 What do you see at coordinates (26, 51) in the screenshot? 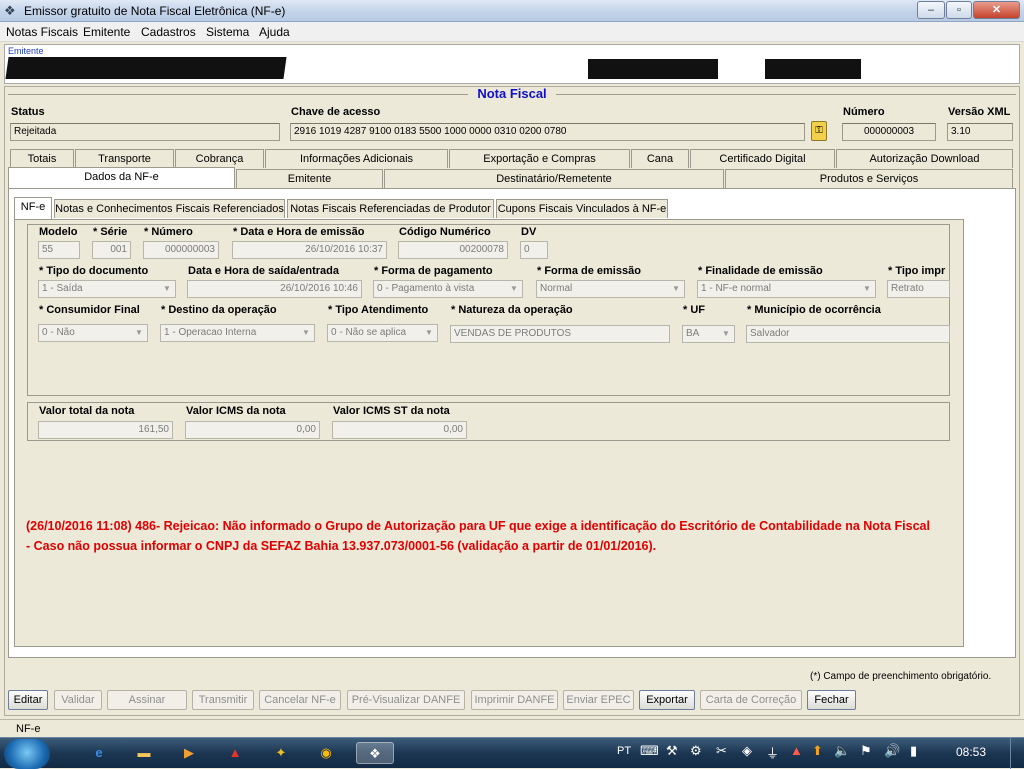
I see `emitente-label: Emitente` at bounding box center [26, 51].